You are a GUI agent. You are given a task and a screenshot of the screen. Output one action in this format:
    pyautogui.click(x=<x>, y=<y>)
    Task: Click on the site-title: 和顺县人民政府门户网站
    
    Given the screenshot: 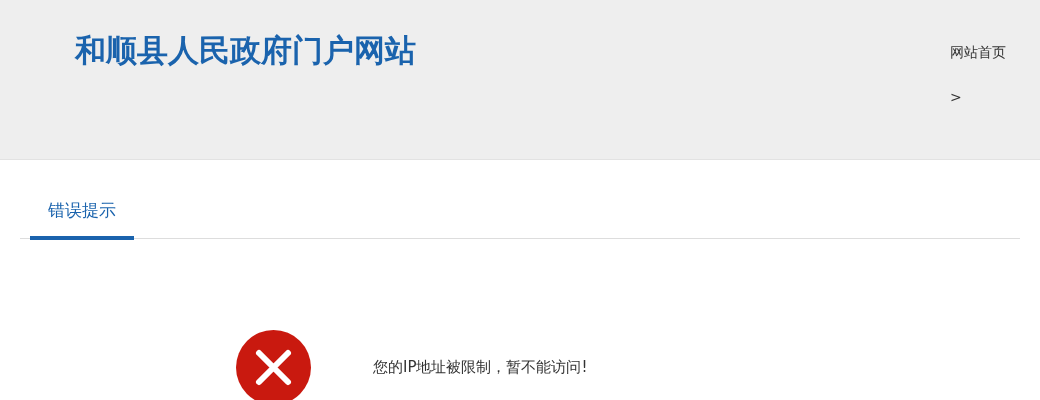 What is the action you would take?
    pyautogui.click(x=244, y=50)
    